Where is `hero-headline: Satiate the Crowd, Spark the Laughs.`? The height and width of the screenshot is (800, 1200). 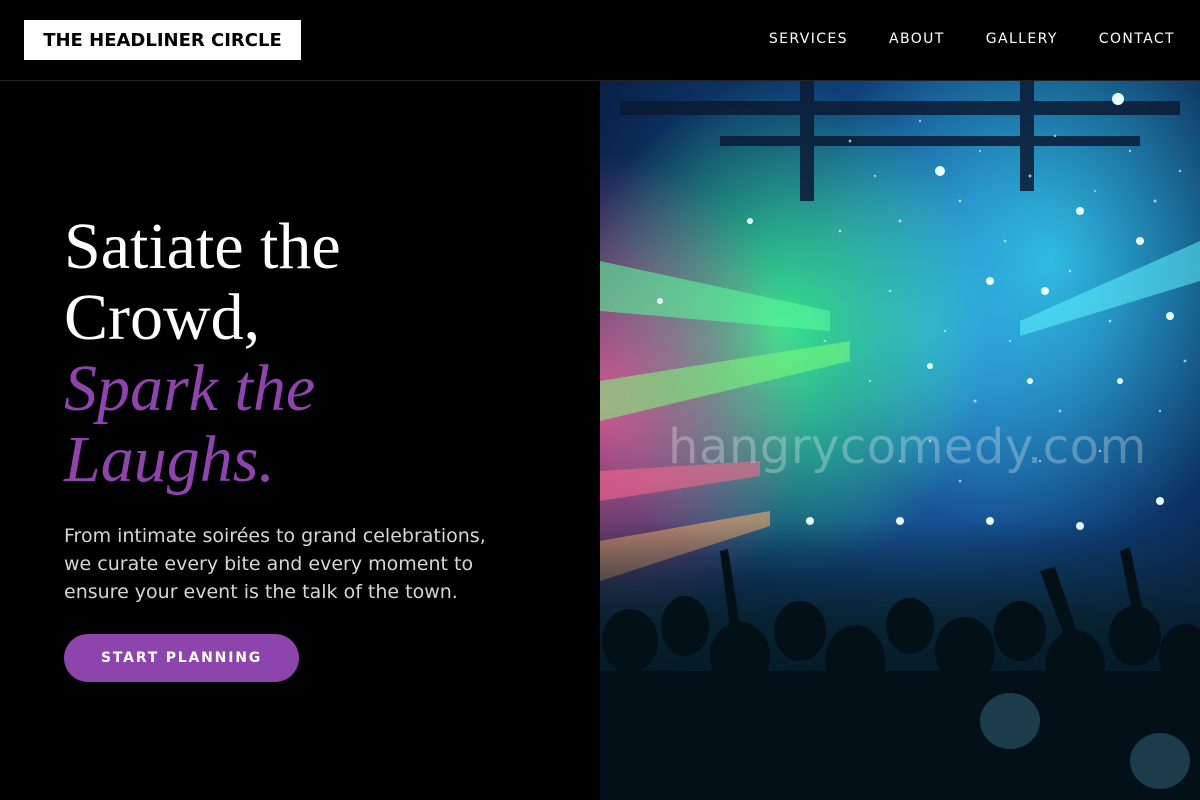 hero-headline: Satiate the Crowd, Spark the Laughs. is located at coordinates (314, 353).